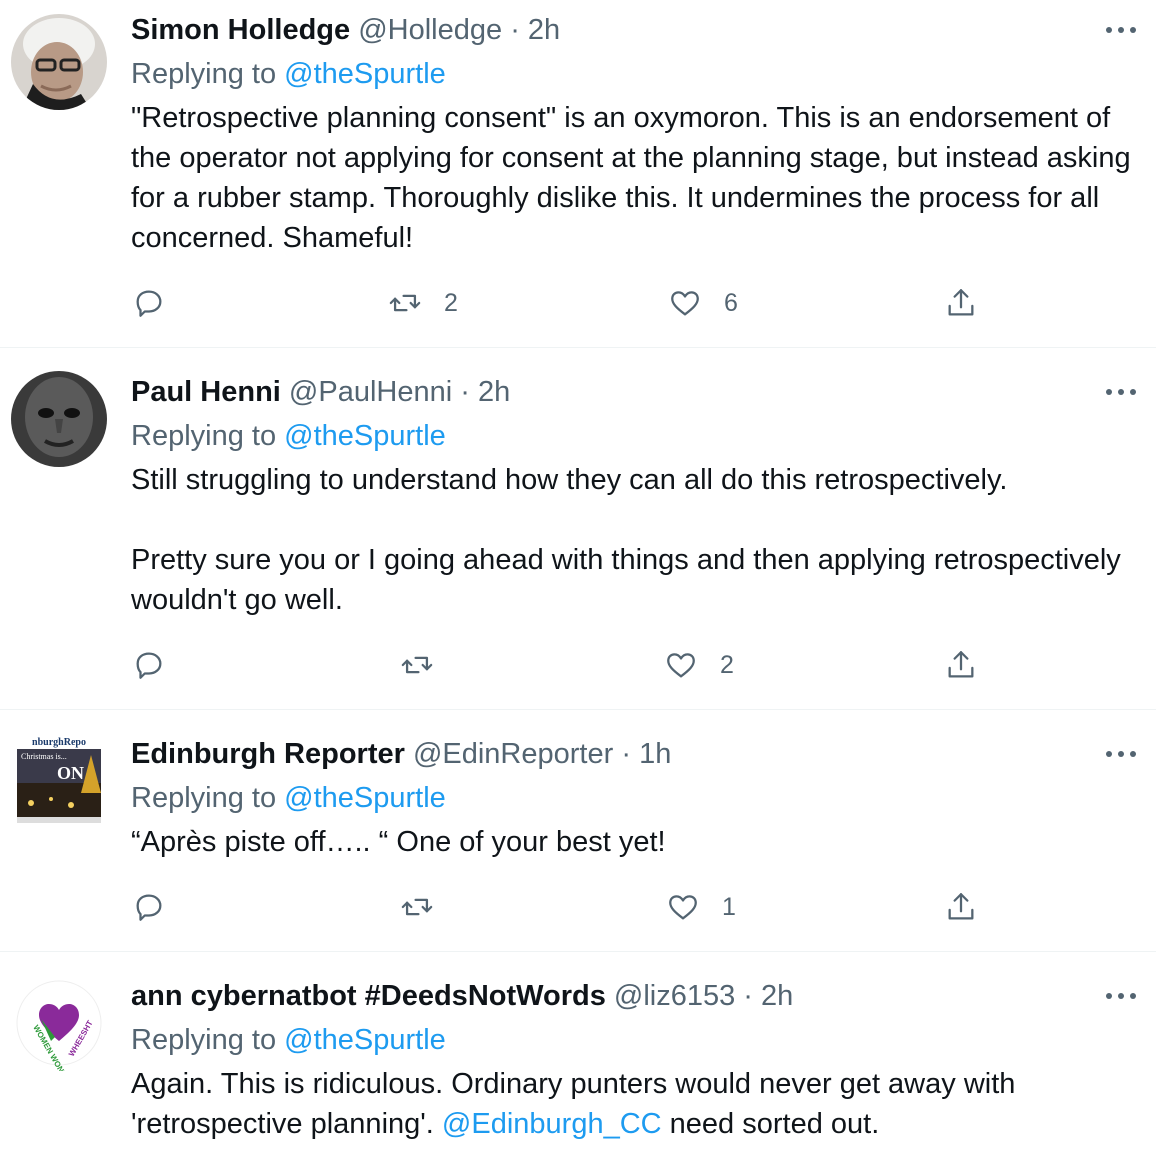 This screenshot has height=1152, width=1156. I want to click on like-count: 6, so click(731, 302).